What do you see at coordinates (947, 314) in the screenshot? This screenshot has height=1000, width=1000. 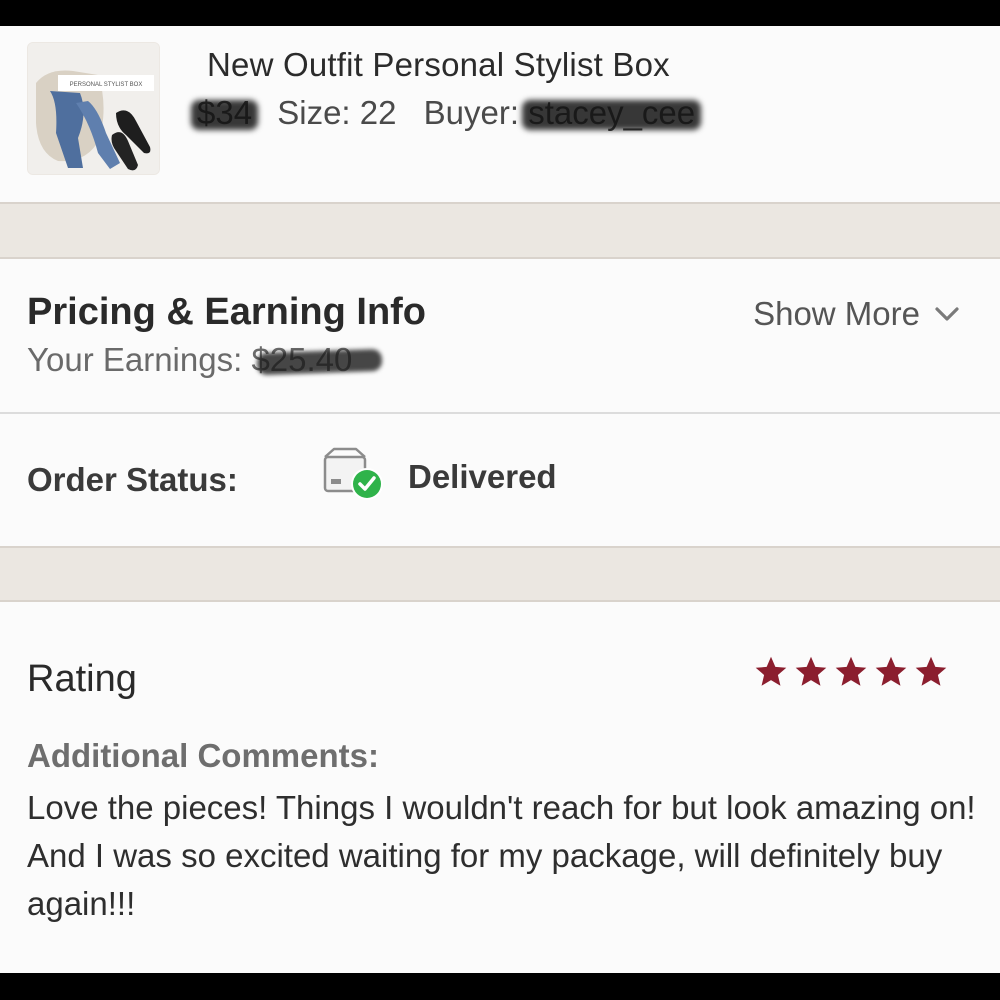 I see `chevron-down-icon` at bounding box center [947, 314].